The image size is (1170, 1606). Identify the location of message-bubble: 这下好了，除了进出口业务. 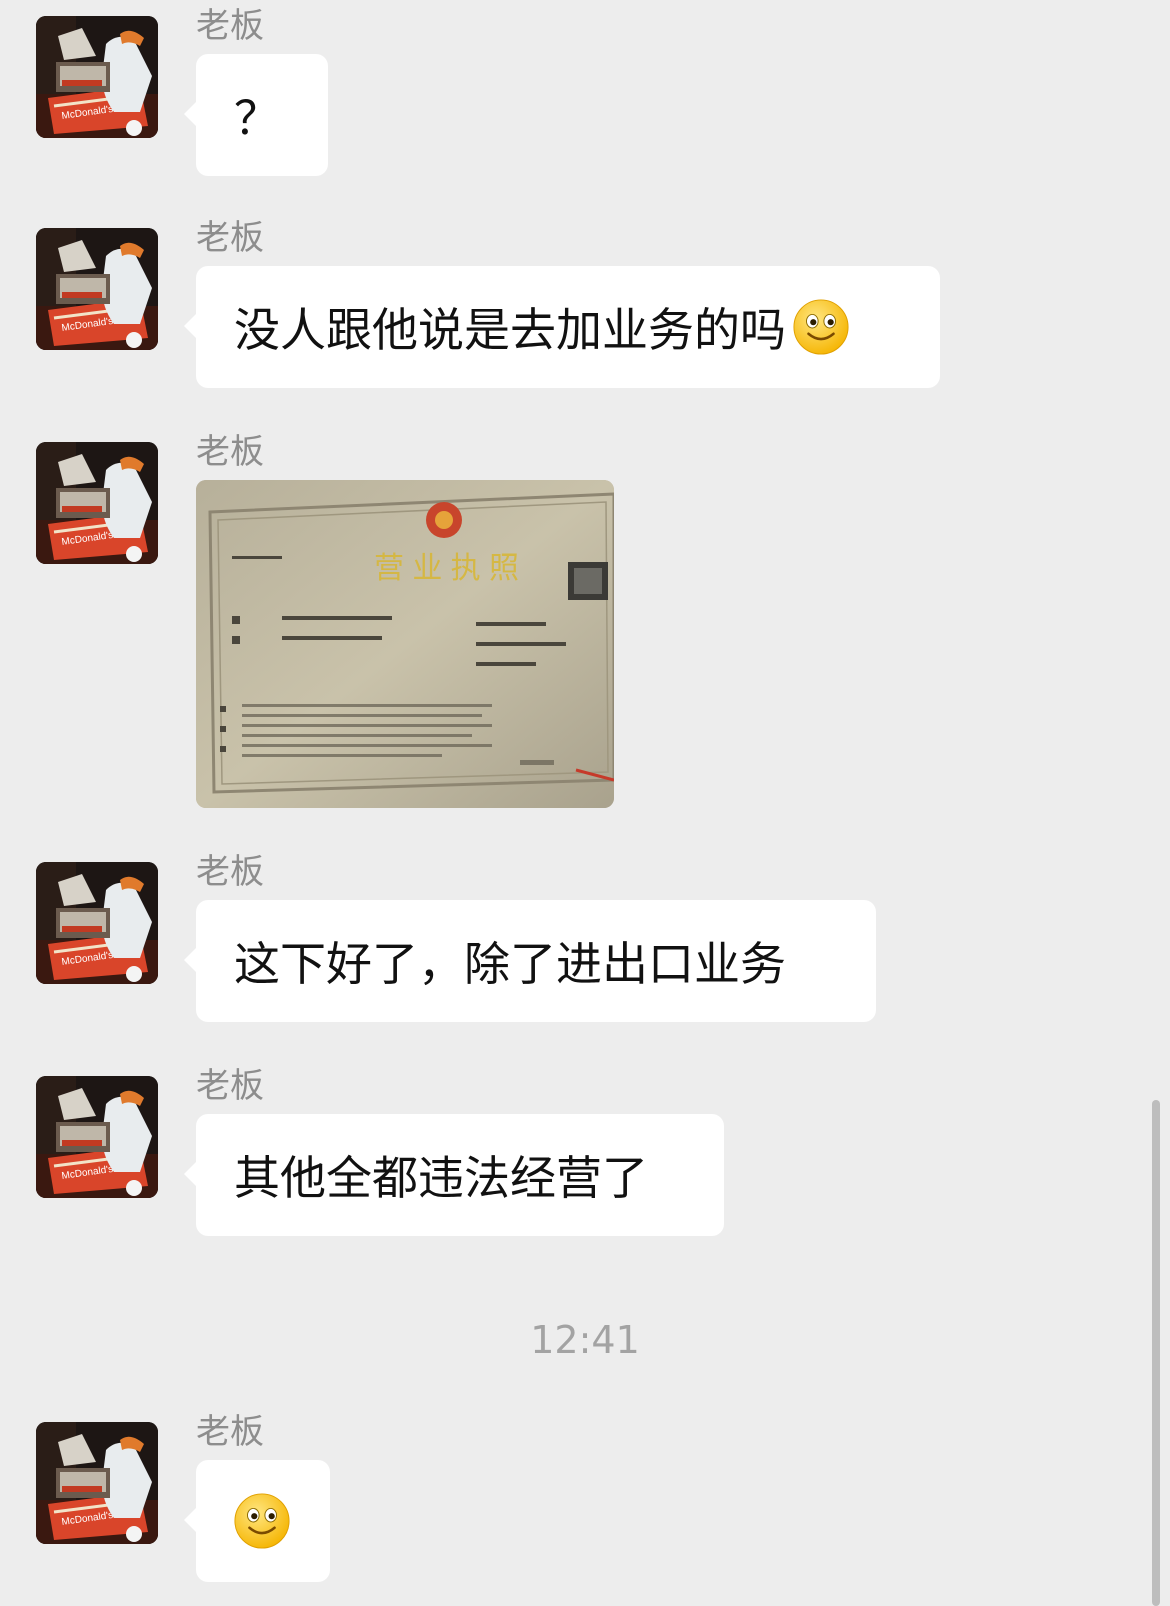
(530, 961).